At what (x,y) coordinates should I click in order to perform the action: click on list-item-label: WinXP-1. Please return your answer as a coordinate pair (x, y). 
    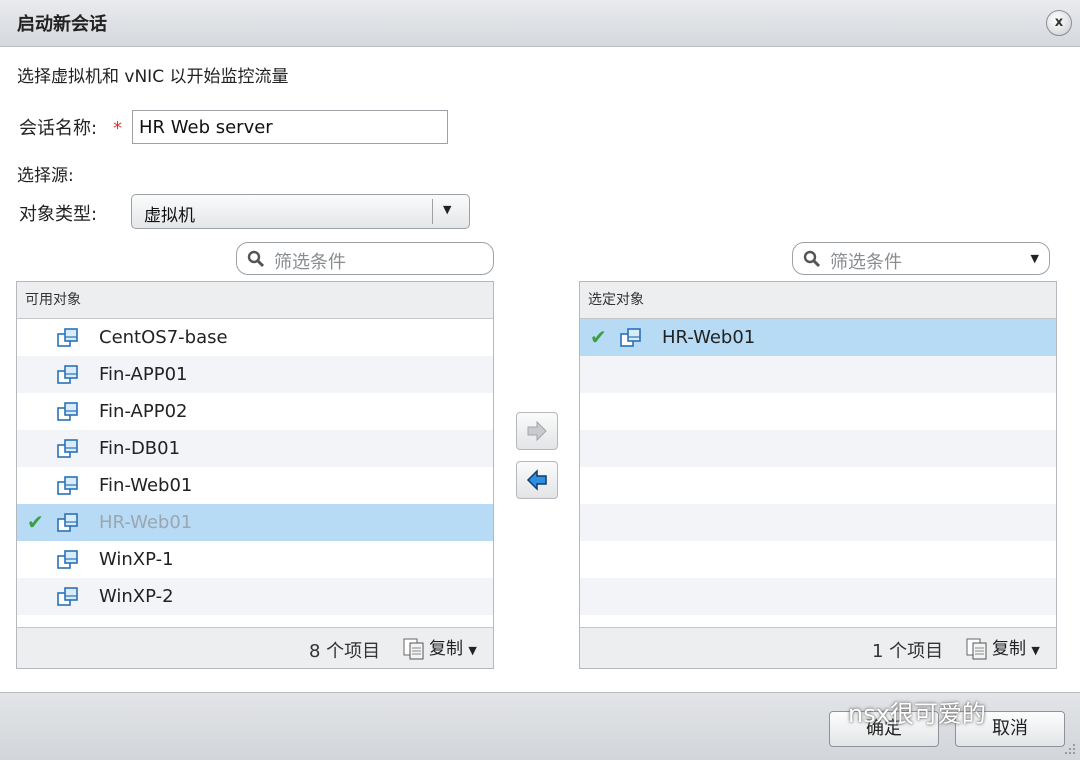
    Looking at the image, I should click on (136, 559).